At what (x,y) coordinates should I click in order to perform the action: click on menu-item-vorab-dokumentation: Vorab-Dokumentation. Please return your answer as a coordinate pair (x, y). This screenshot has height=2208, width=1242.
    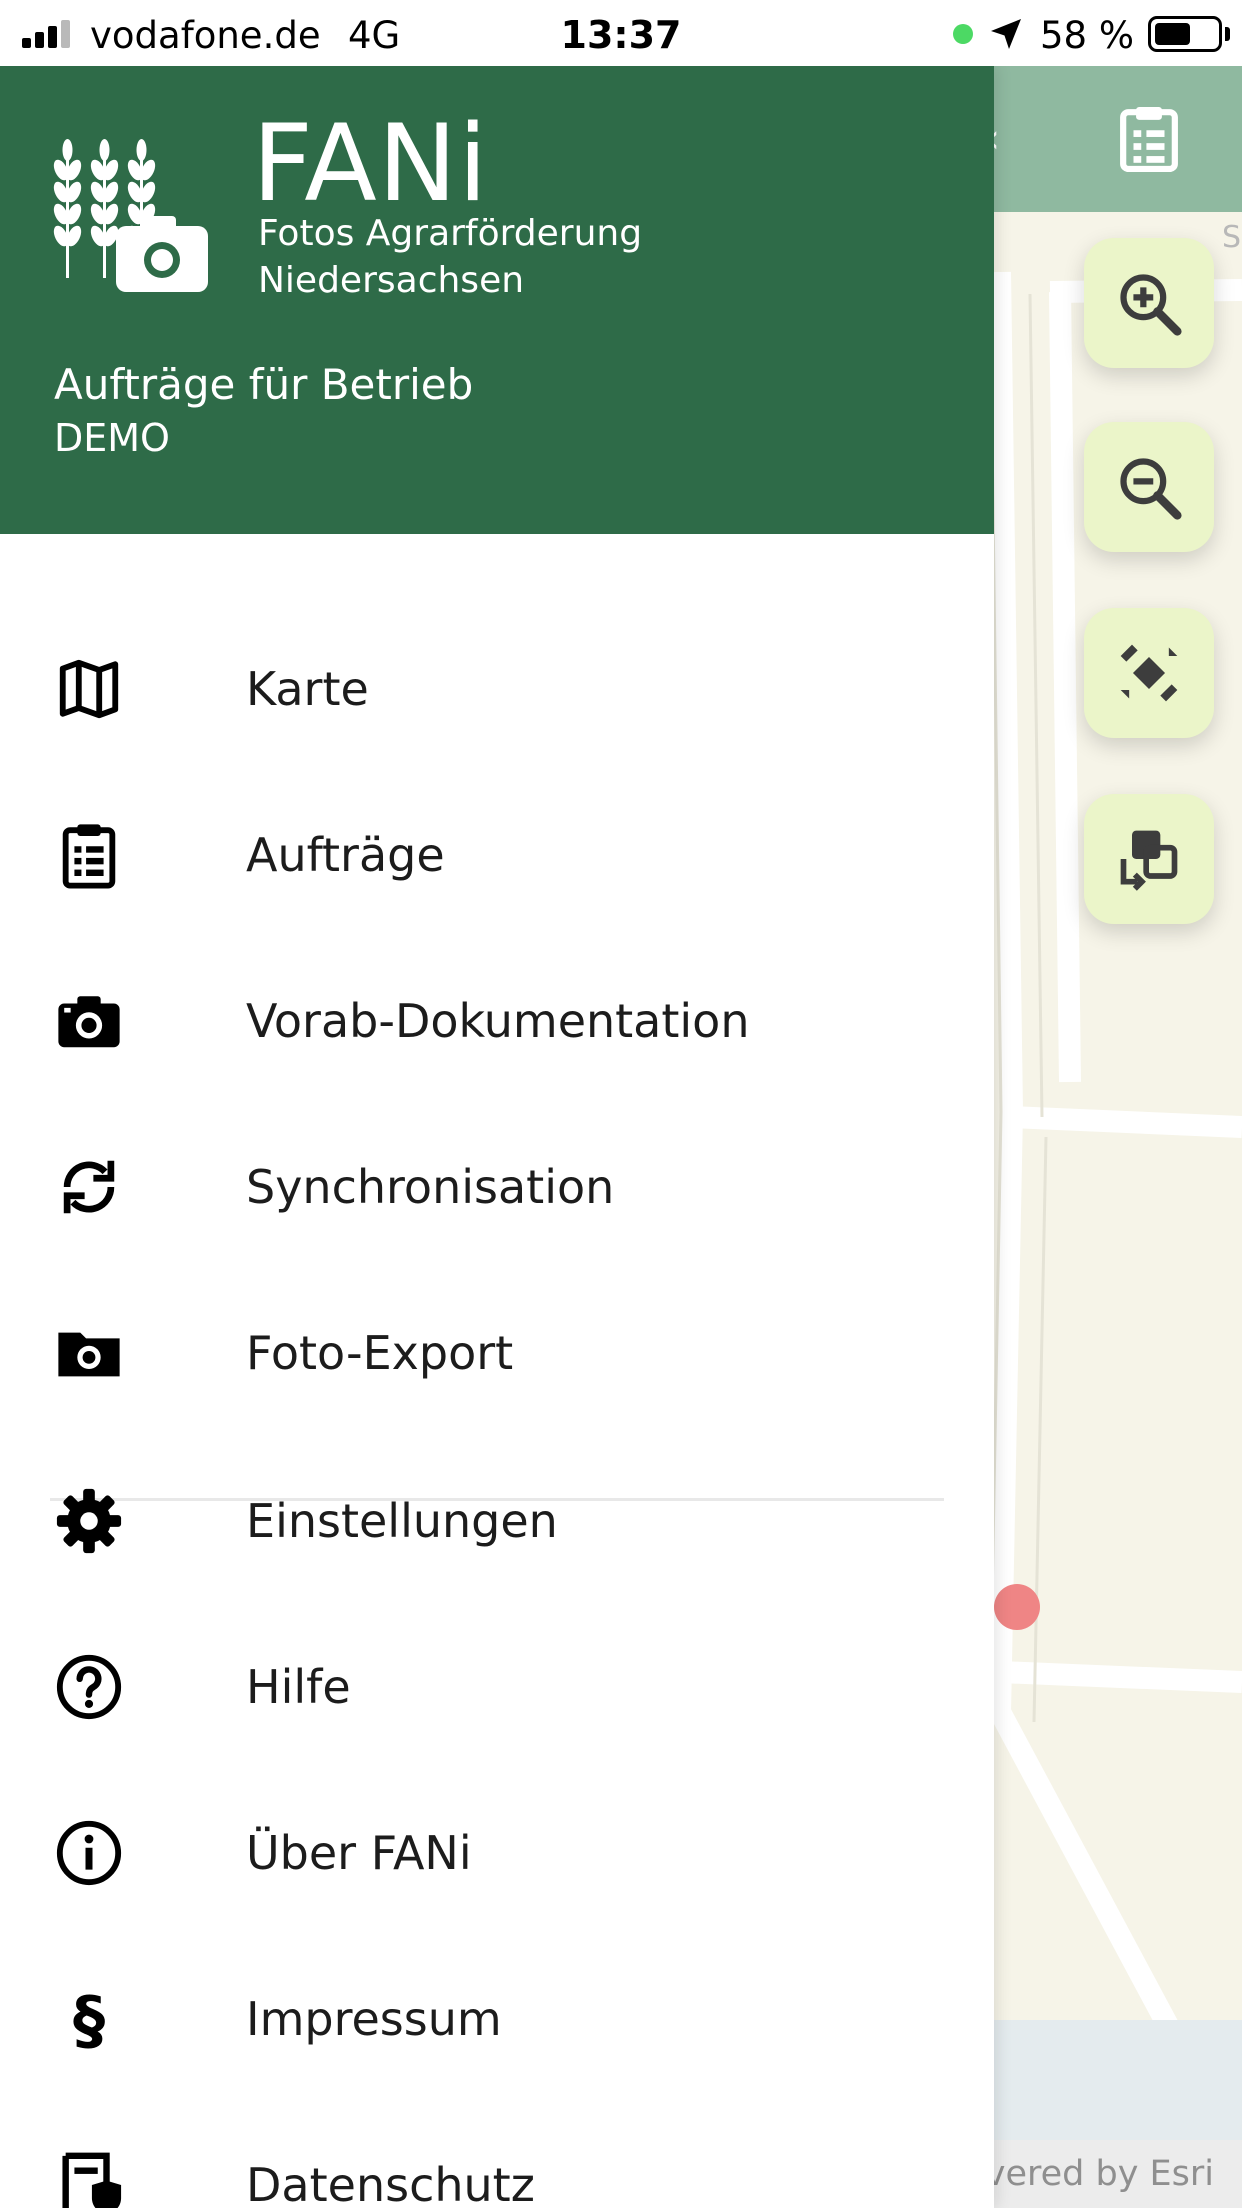
    Looking at the image, I should click on (497, 1020).